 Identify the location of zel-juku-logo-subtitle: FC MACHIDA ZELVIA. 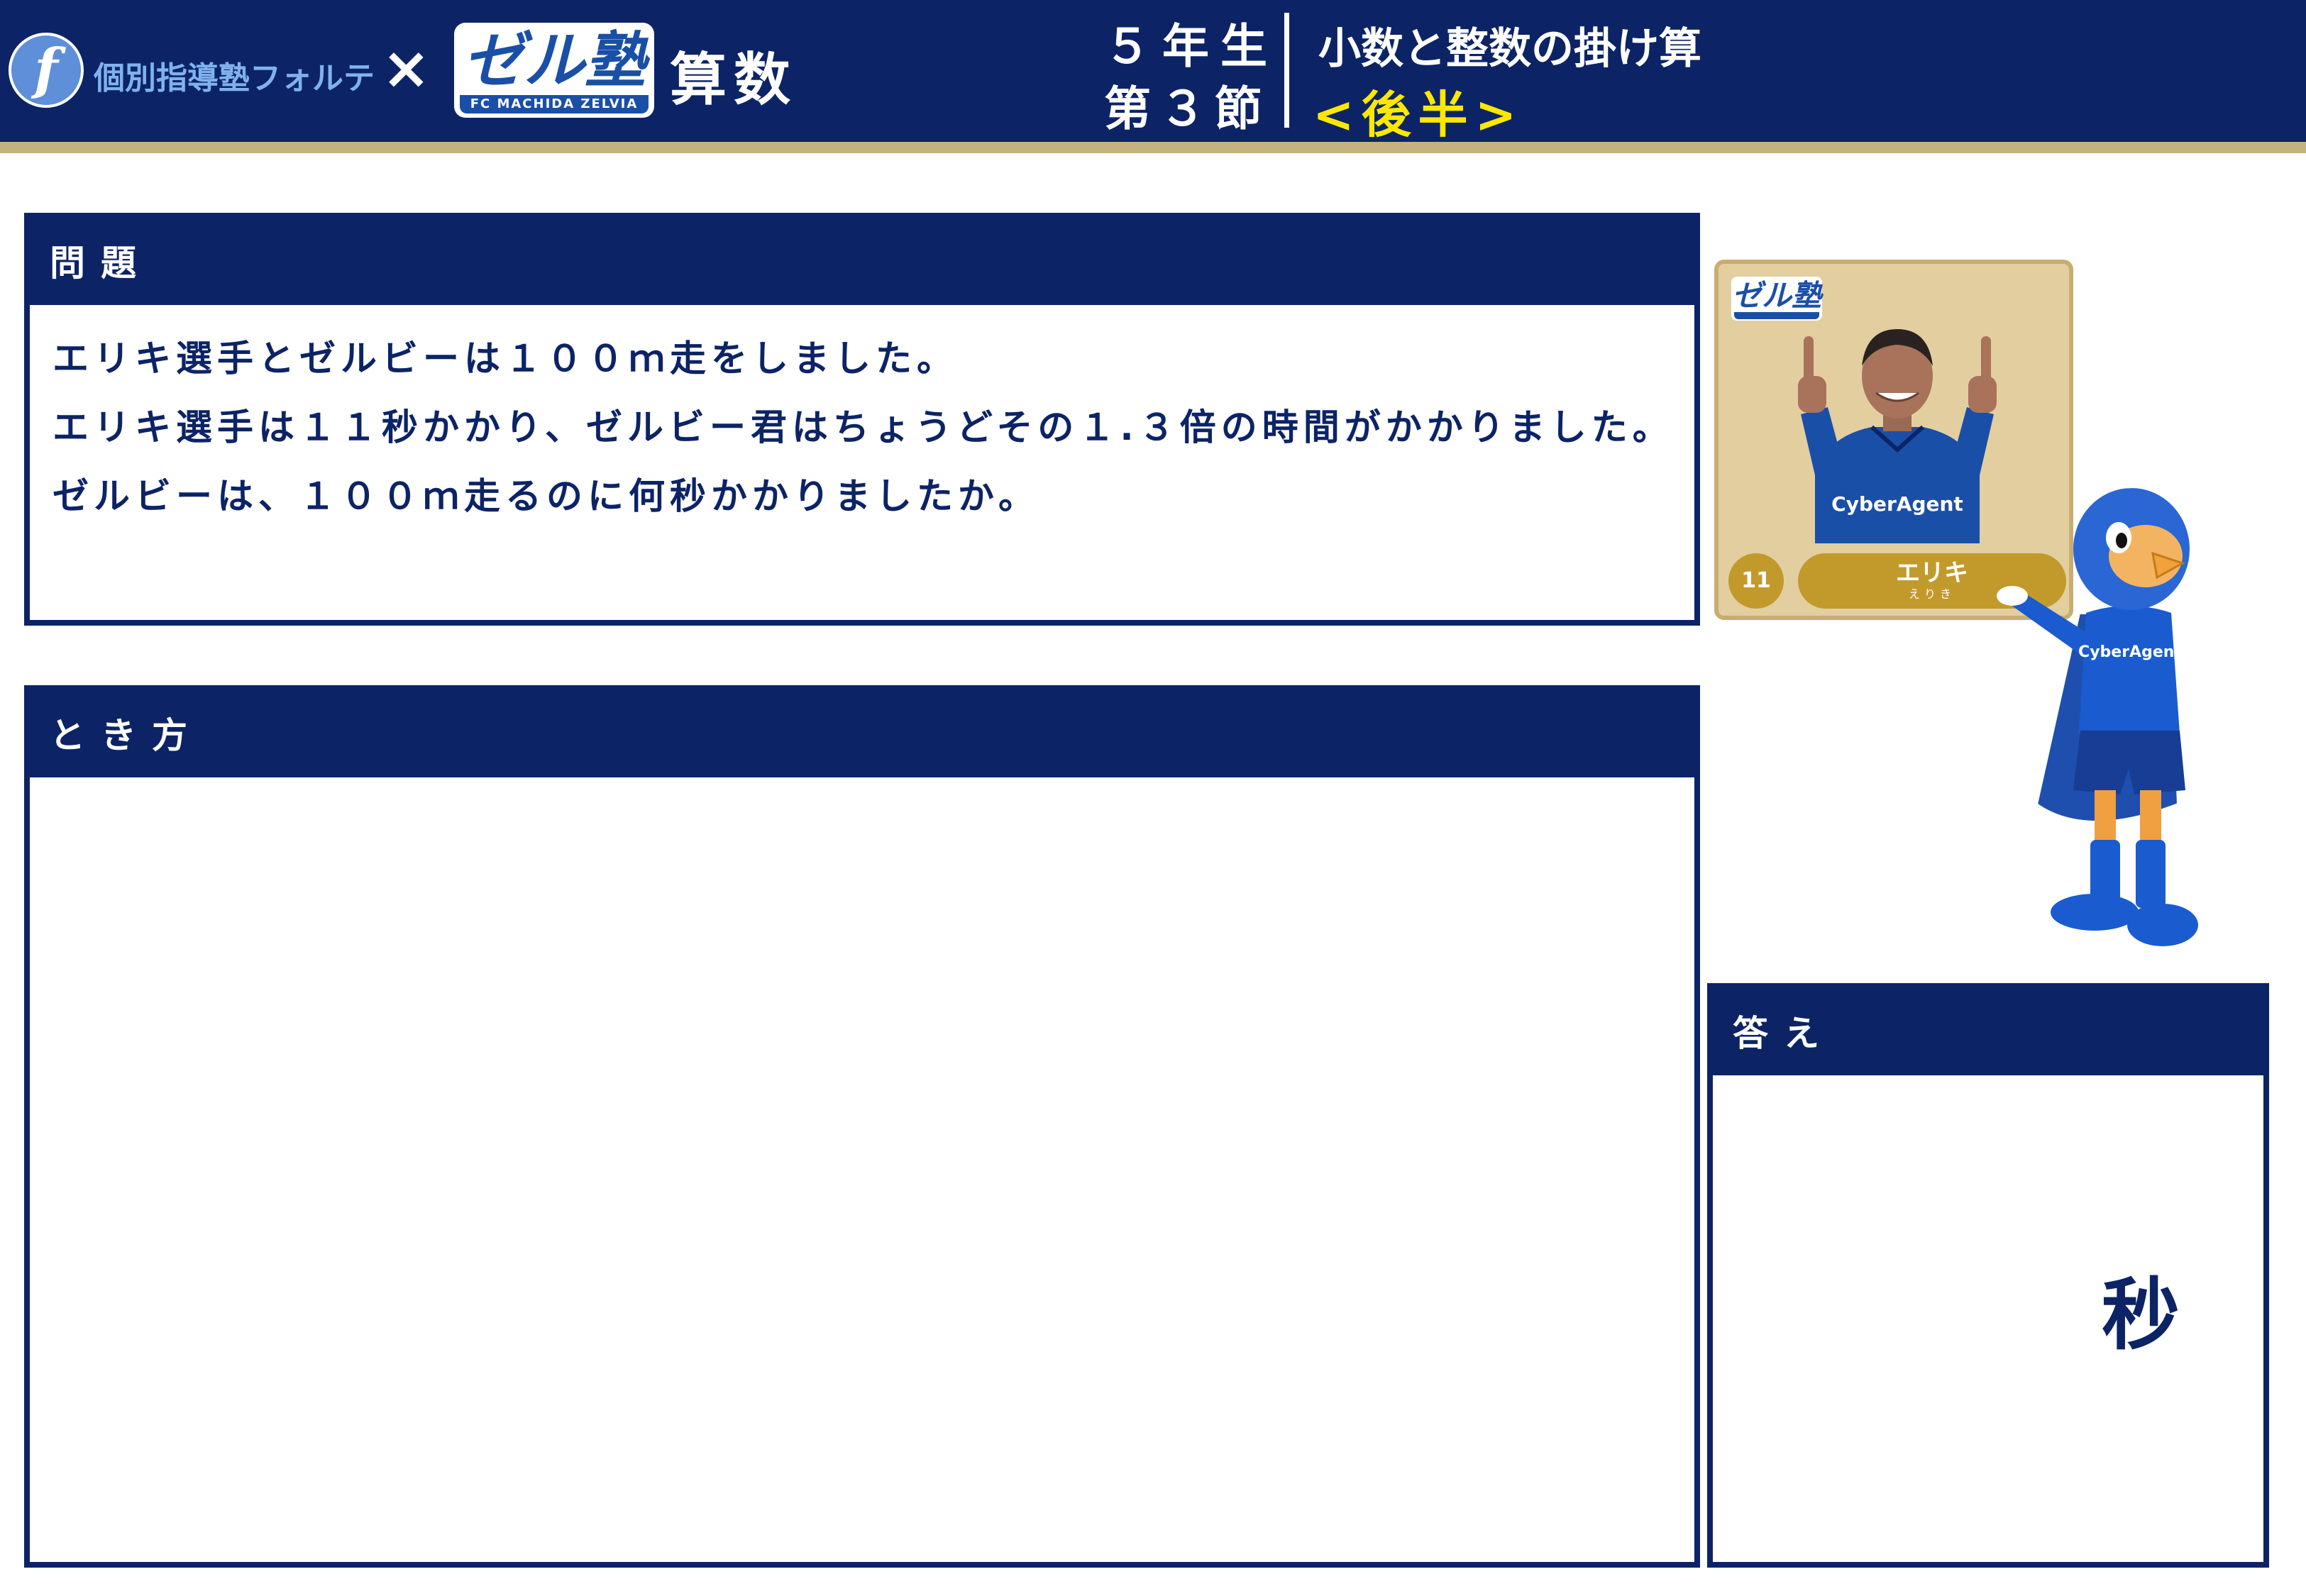
(554, 104).